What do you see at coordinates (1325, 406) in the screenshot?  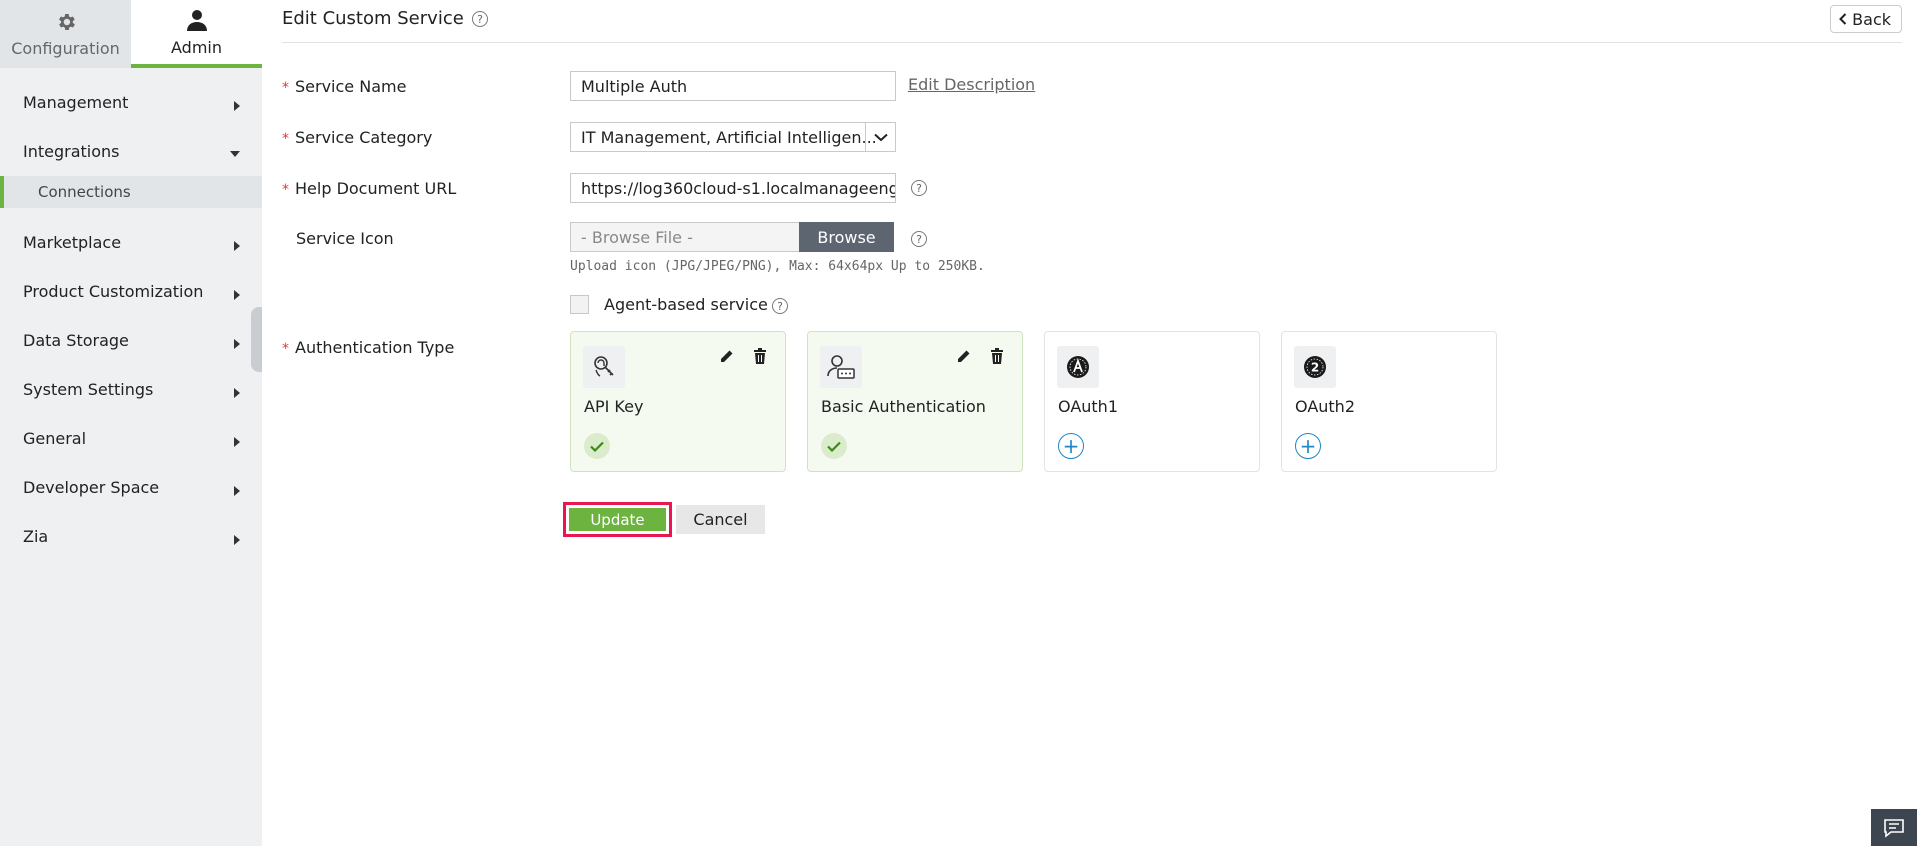 I see `auth-card-label: OAuth2` at bounding box center [1325, 406].